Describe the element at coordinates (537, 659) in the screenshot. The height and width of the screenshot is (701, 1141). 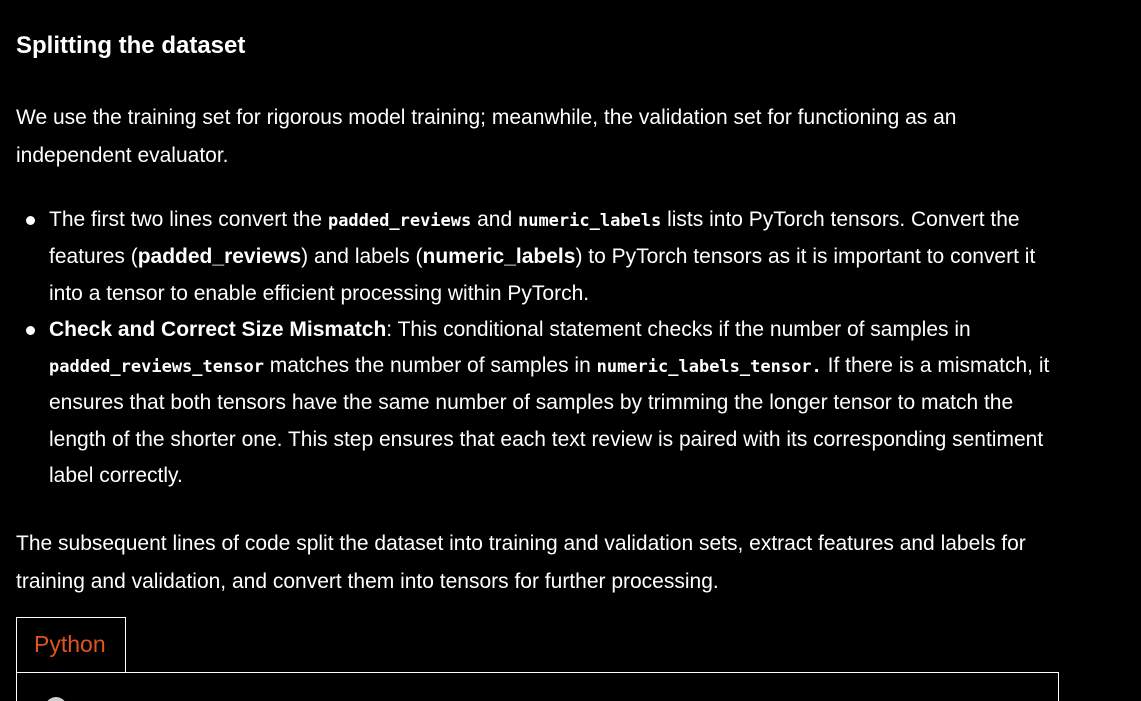
I see `code-block: Python` at that location.